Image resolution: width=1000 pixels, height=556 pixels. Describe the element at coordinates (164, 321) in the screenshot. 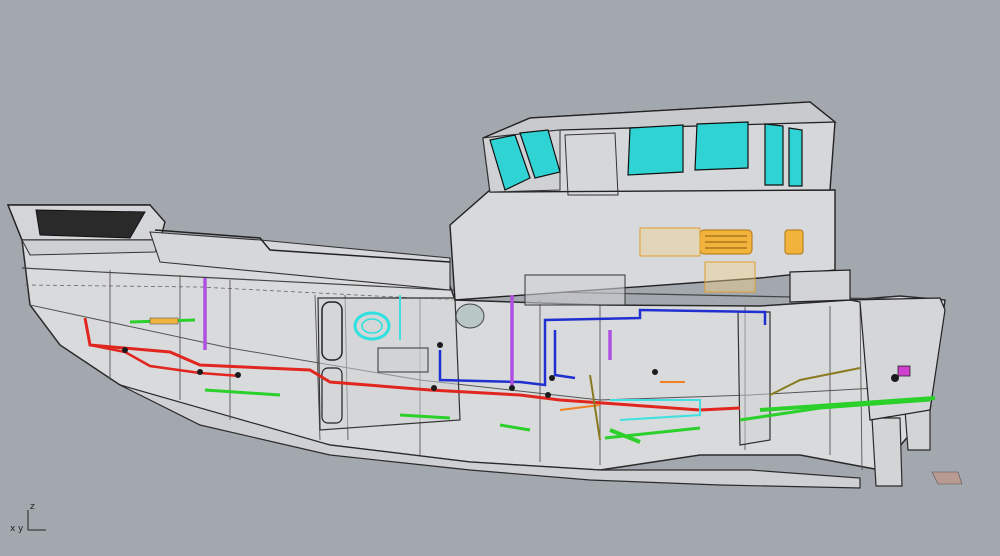

I see `bow-battery` at that location.